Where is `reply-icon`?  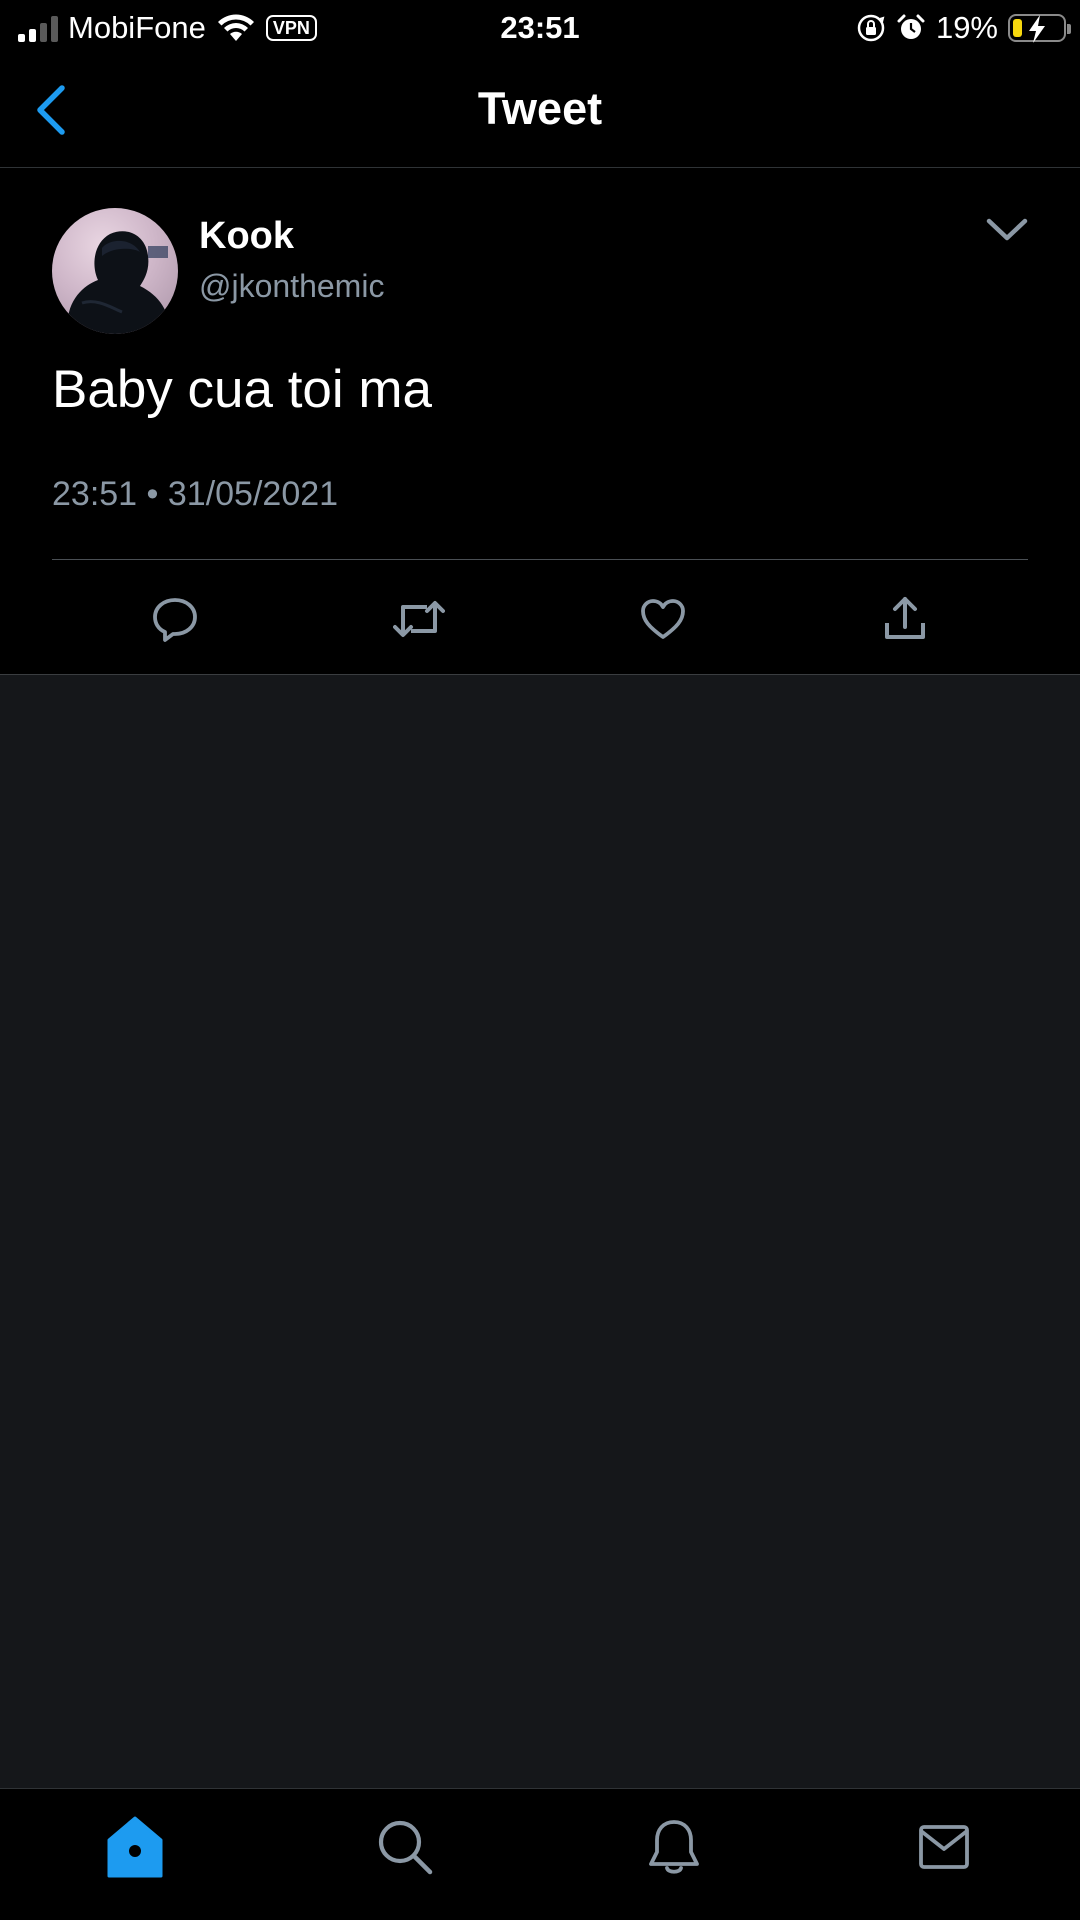
reply-icon is located at coordinates (175, 620).